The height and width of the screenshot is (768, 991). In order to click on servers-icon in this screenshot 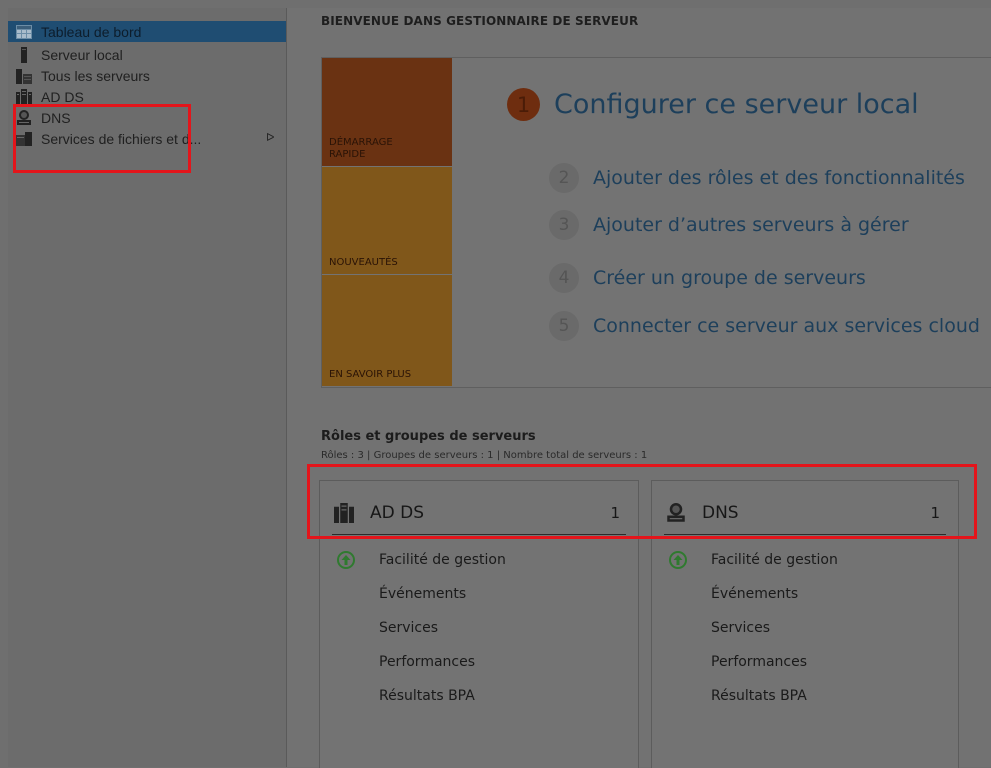, I will do `click(24, 76)`.